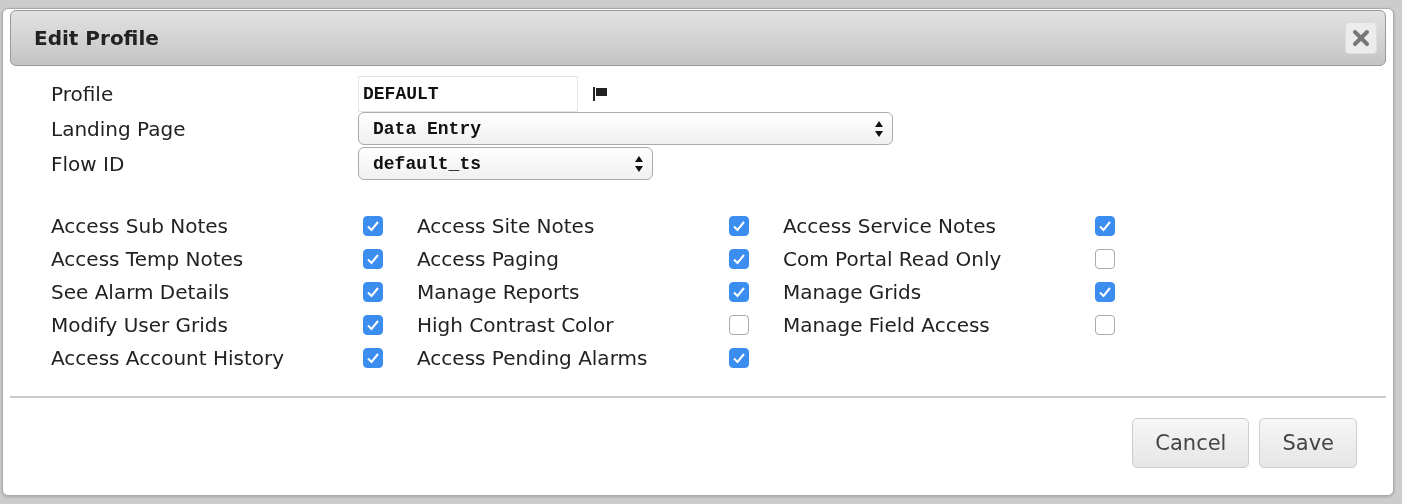  What do you see at coordinates (96, 38) in the screenshot?
I see `dialog-title: Edit Profile` at bounding box center [96, 38].